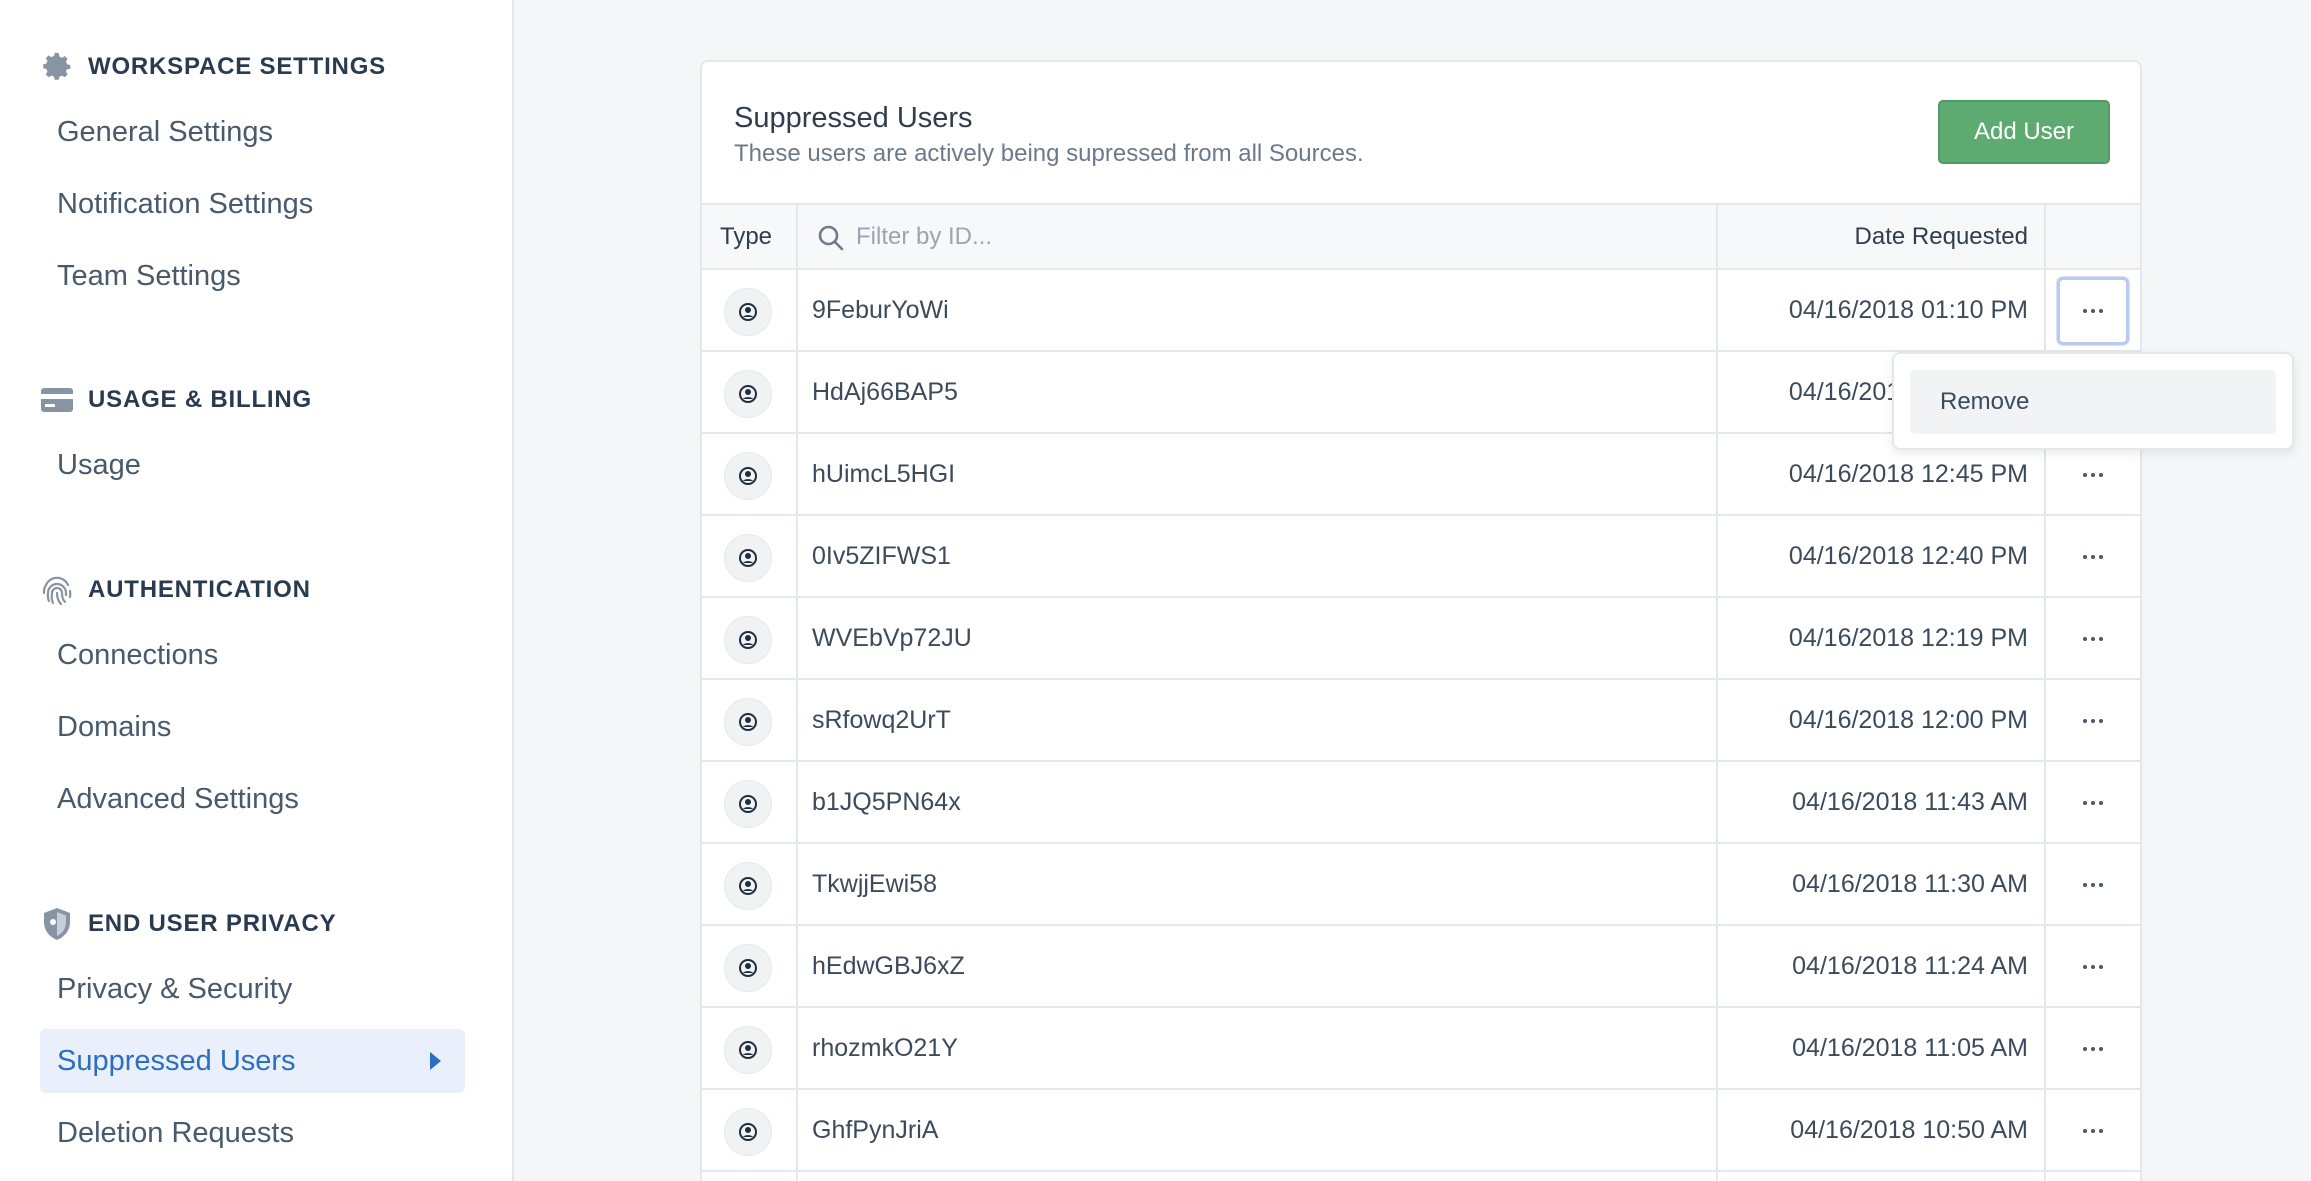 The width and height of the screenshot is (2311, 1181). What do you see at coordinates (1421, 1131) in the screenshot?
I see `table-row: GhfPynJriA 04/16/2018 10:50 AM` at bounding box center [1421, 1131].